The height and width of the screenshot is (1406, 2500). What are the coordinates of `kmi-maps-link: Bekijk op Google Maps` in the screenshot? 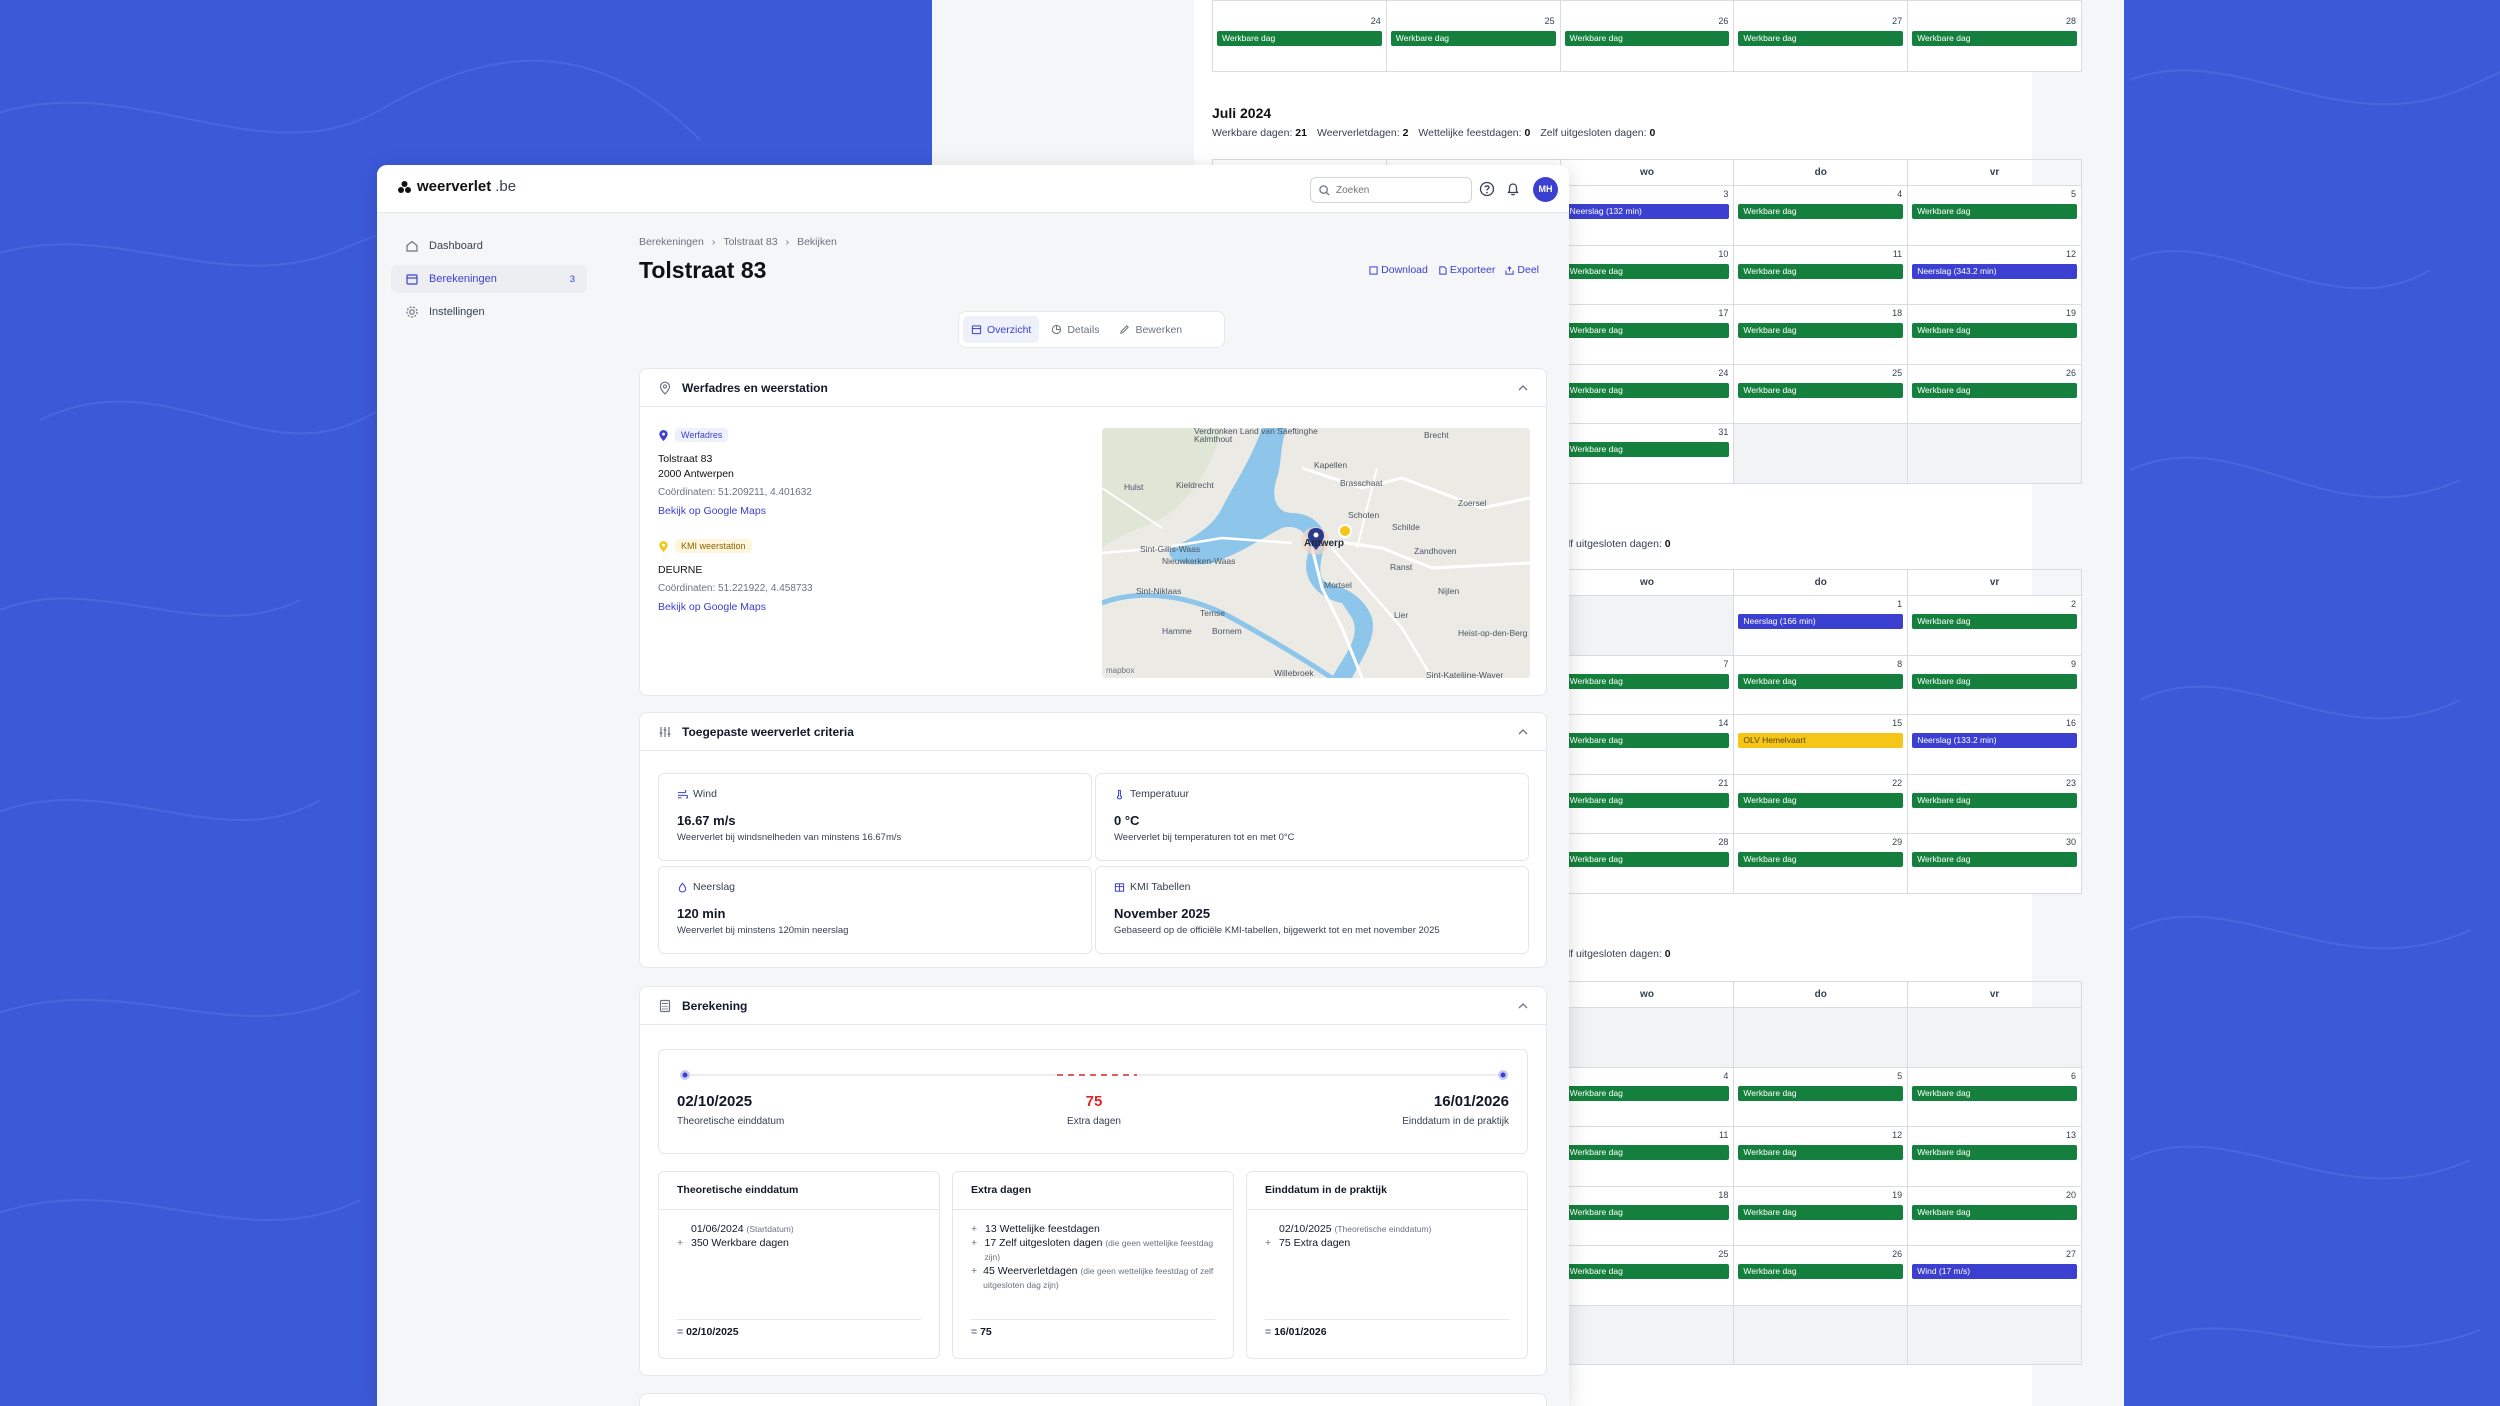 It's located at (878, 607).